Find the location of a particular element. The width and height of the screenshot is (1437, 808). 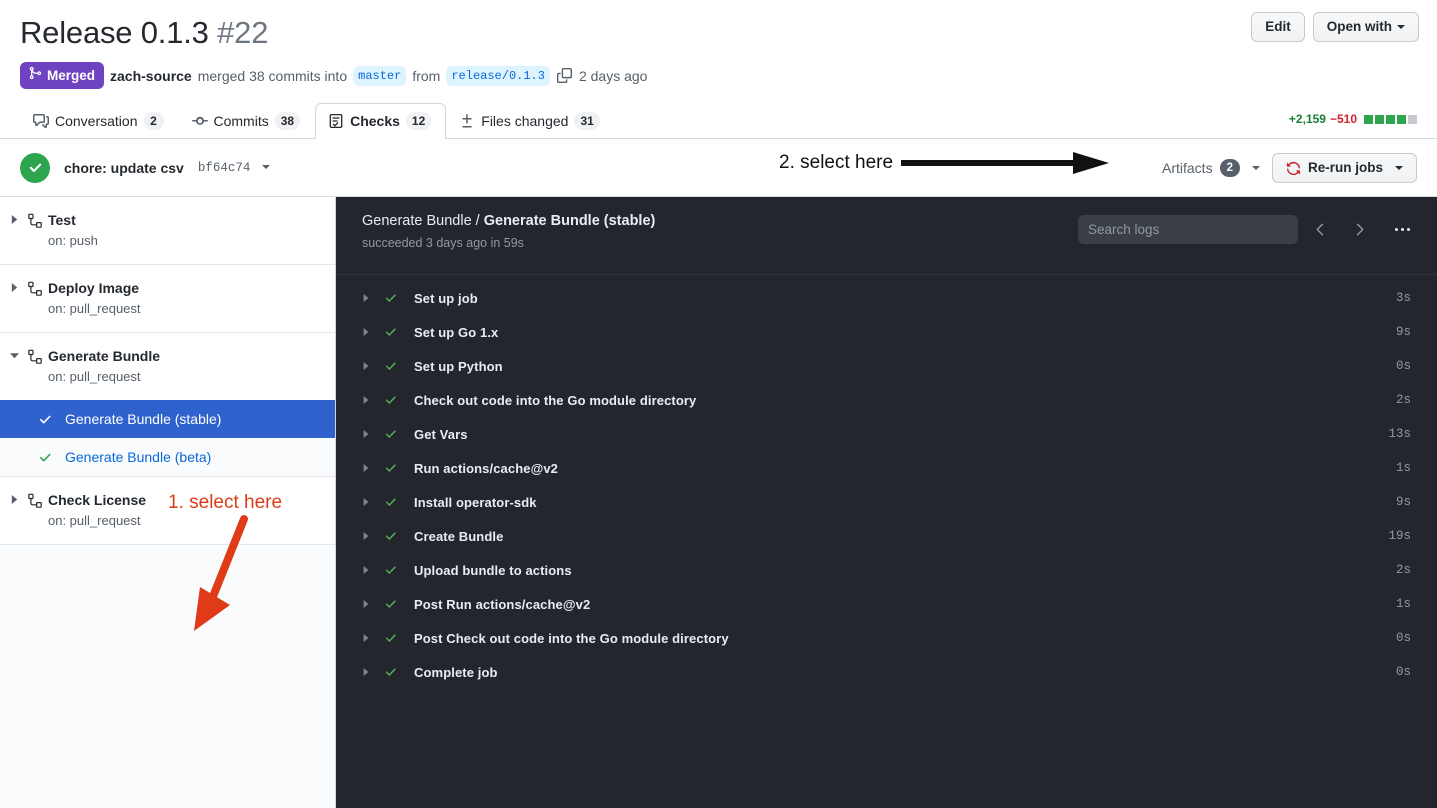

commit-message: chore: update csv is located at coordinates (124, 168).